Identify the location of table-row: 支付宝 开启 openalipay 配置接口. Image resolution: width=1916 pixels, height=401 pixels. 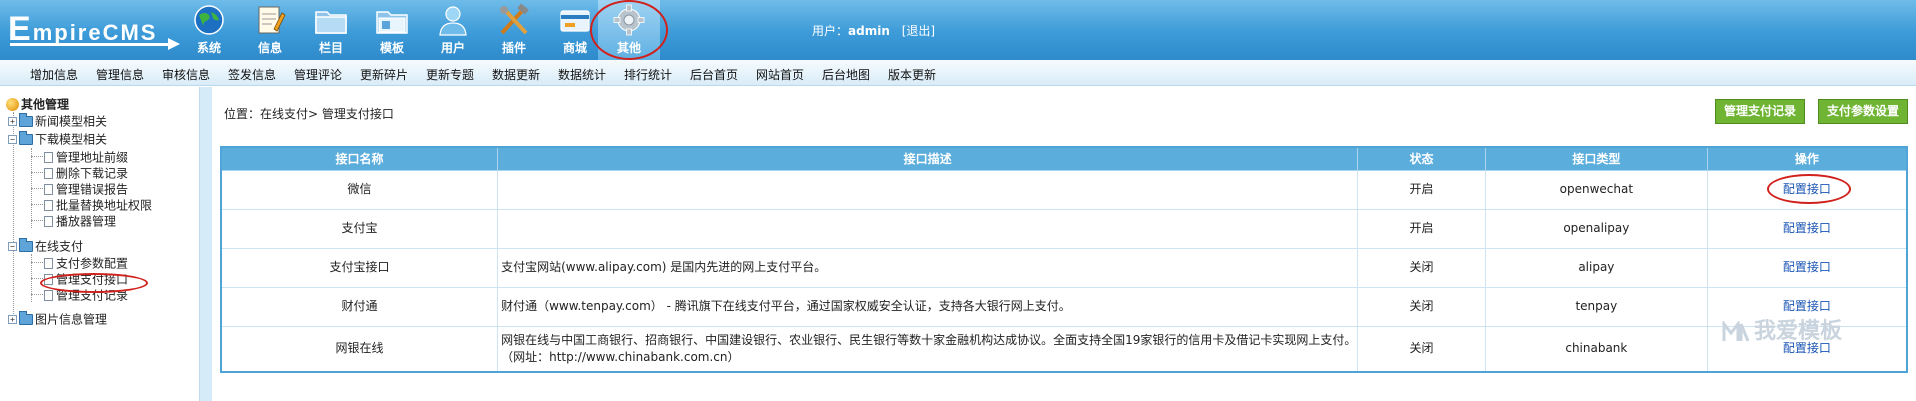
(1064, 228).